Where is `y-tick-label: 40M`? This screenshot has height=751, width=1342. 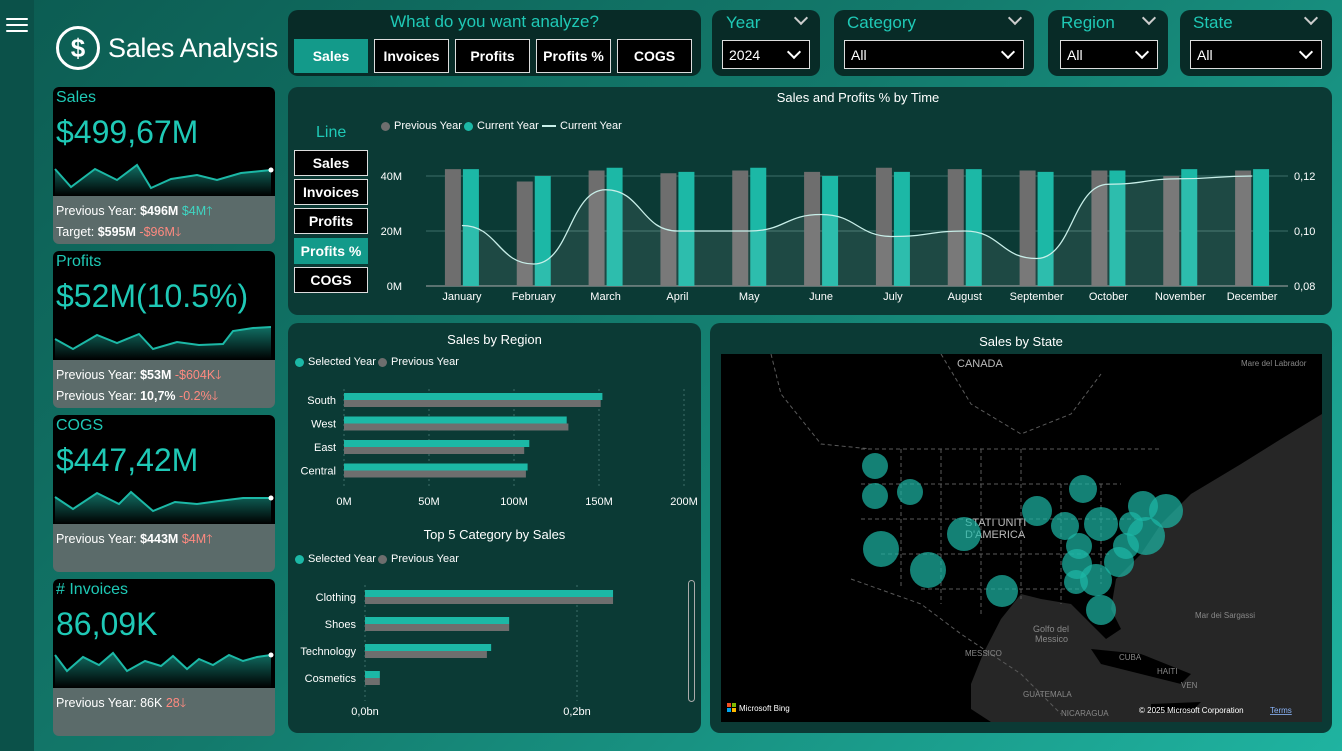
y-tick-label: 40M is located at coordinates (391, 177).